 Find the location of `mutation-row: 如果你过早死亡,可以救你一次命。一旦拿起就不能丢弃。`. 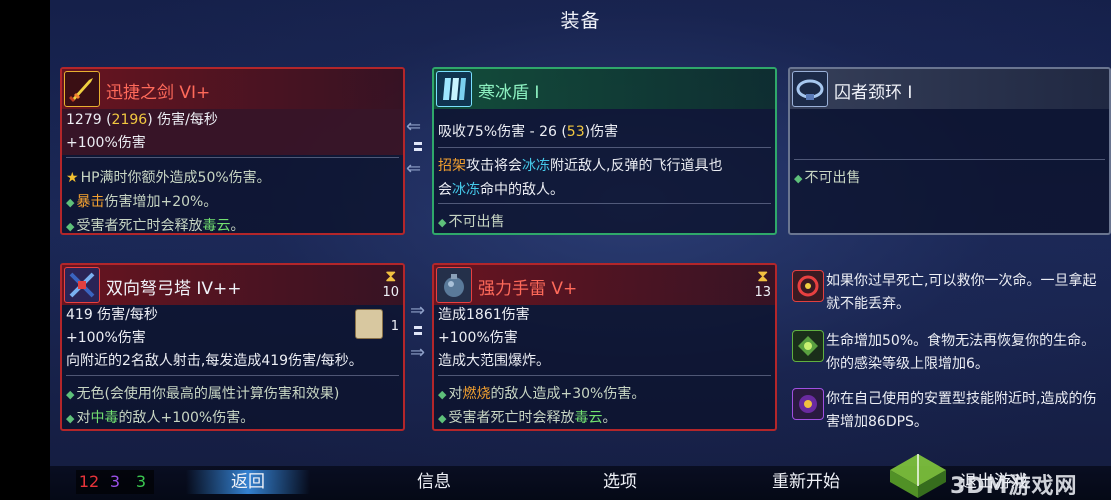

mutation-row: 如果你过早死亡,可以救你一次命。一旦拿起就不能丢弃。 is located at coordinates (950, 294).